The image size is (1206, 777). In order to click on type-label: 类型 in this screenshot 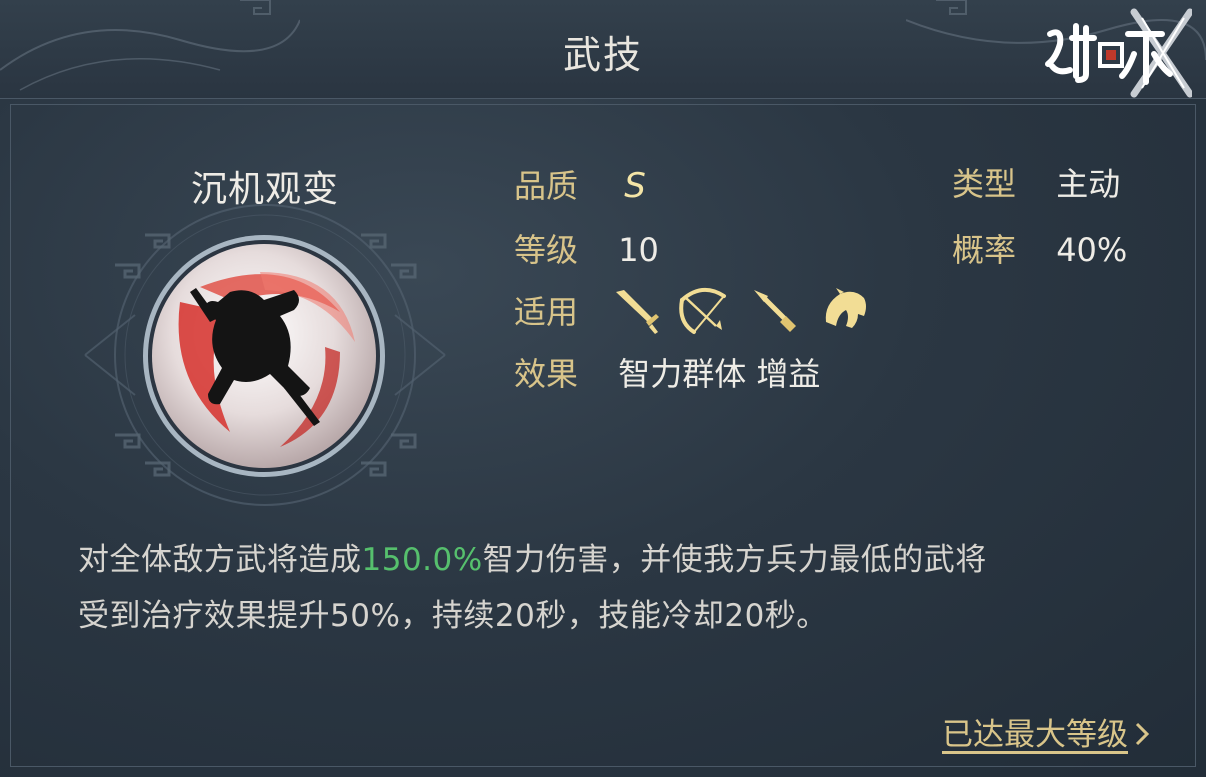, I will do `click(984, 184)`.